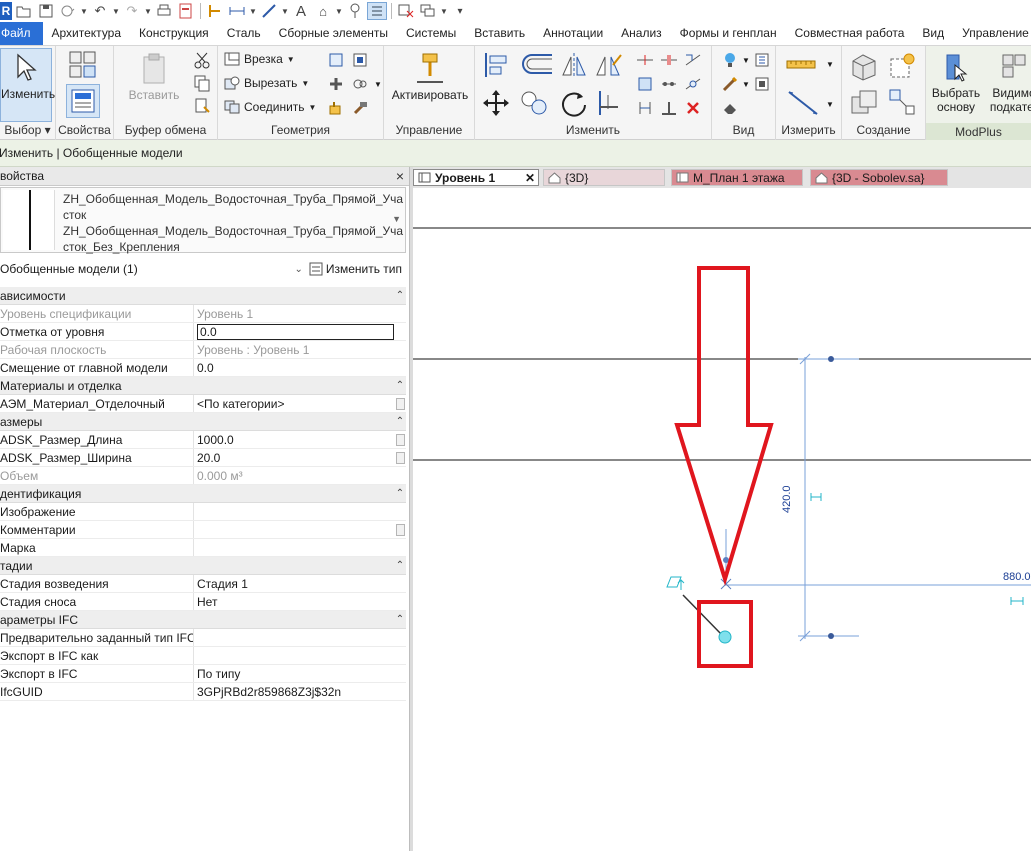  I want to click on eraser-icon, so click(730, 108).